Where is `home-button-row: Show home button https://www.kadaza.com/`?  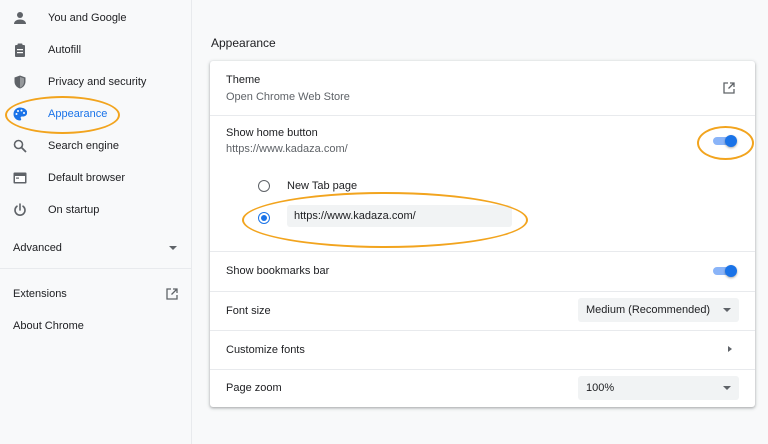 home-button-row: Show home button https://www.kadaza.com/ is located at coordinates (482, 142).